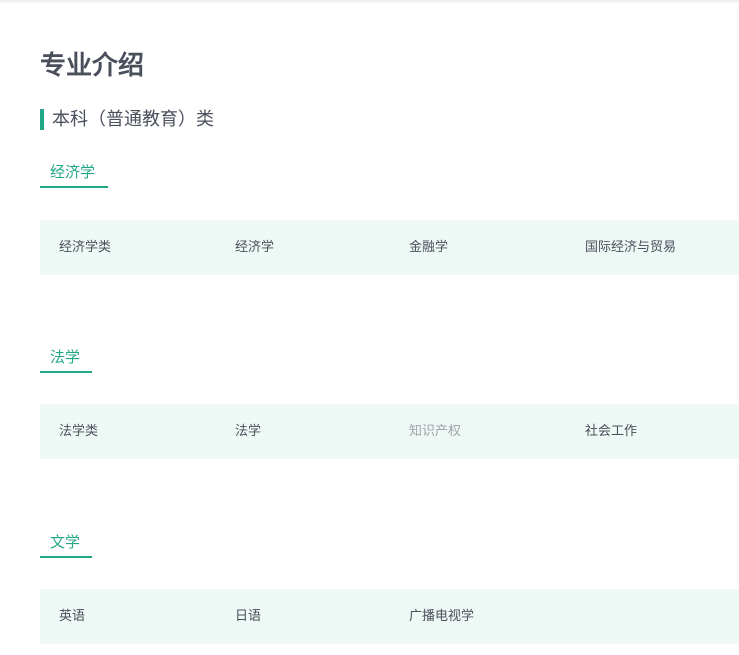 The image size is (739, 655). What do you see at coordinates (254, 247) in the screenshot?
I see `major-link: 经济学` at bounding box center [254, 247].